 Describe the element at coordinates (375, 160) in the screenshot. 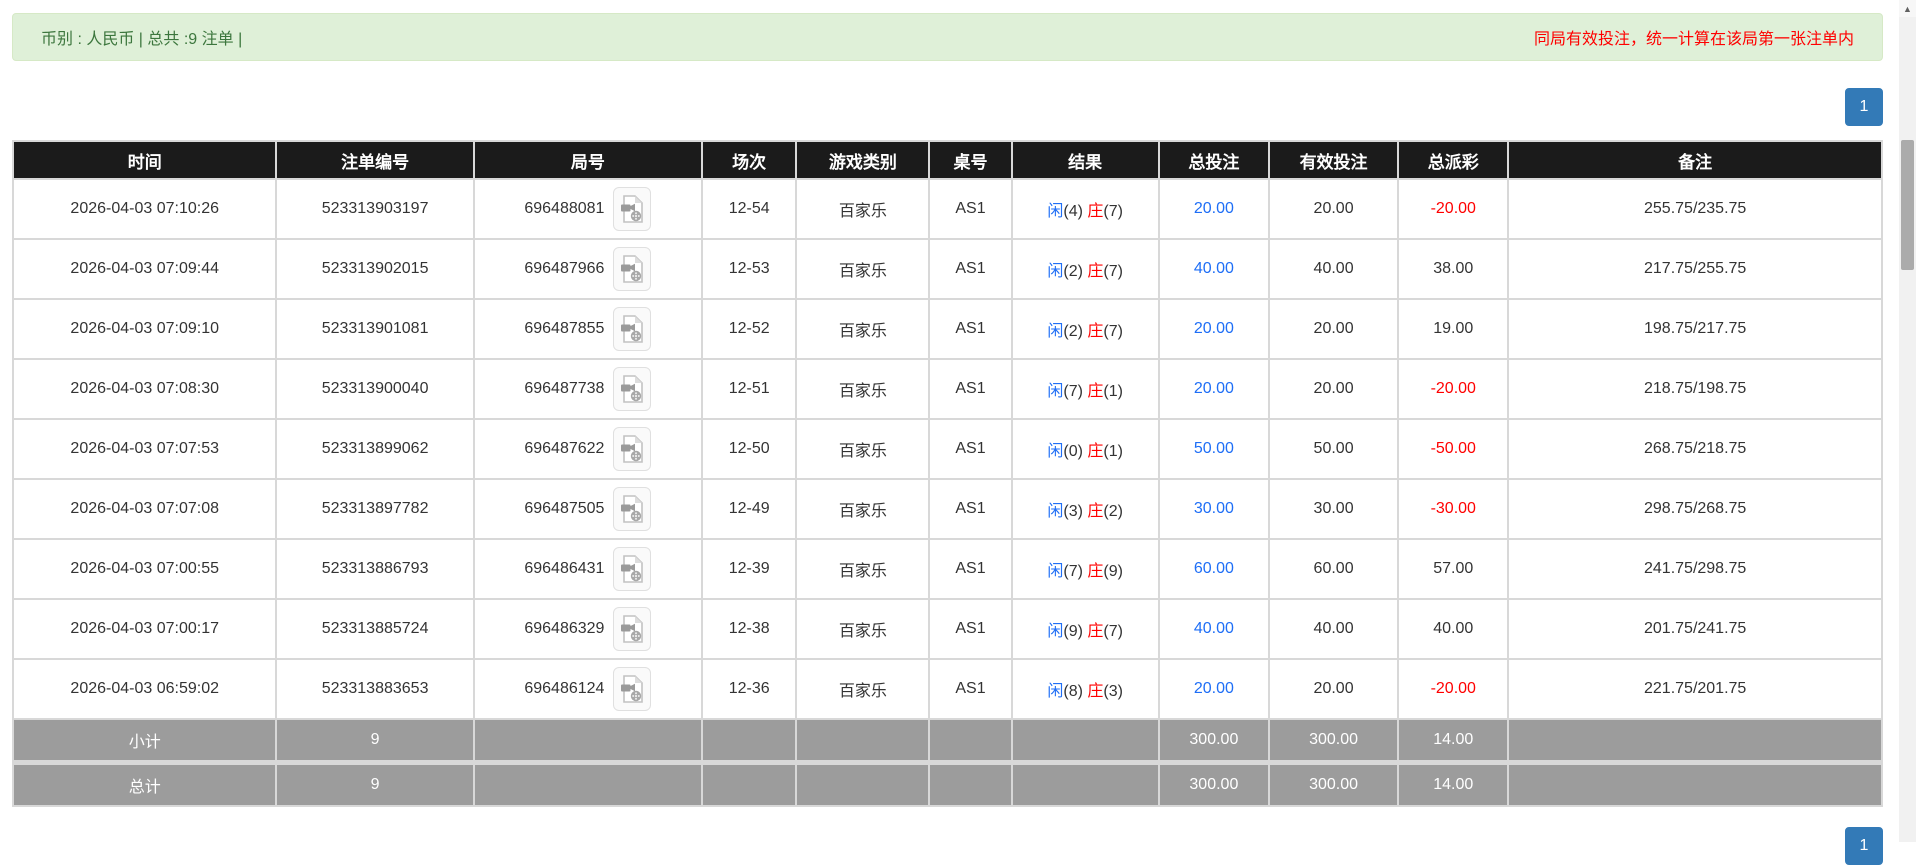

I see `column-header-1: 注单编号` at that location.